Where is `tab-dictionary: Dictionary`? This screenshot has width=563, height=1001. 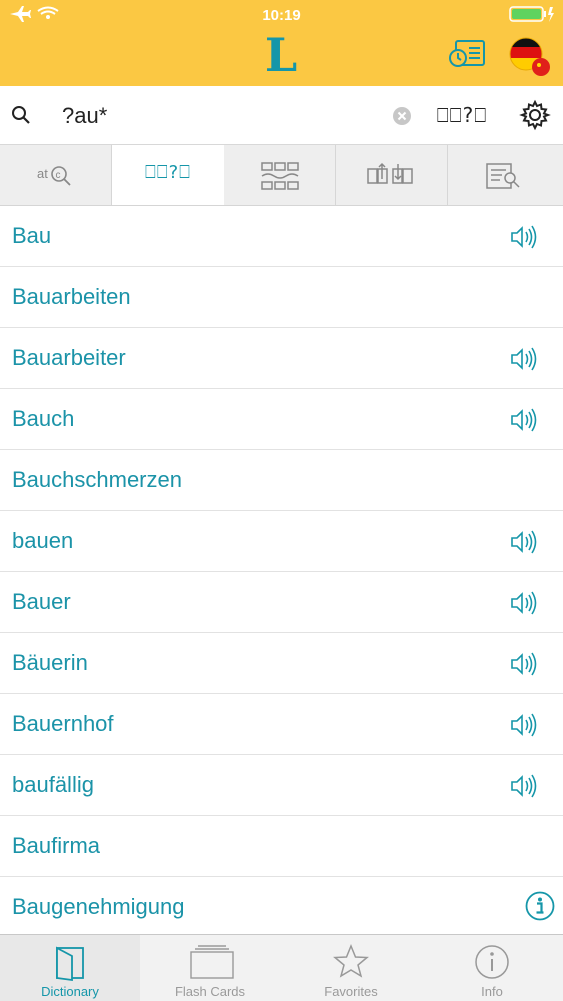 tab-dictionary: Dictionary is located at coordinates (70, 968).